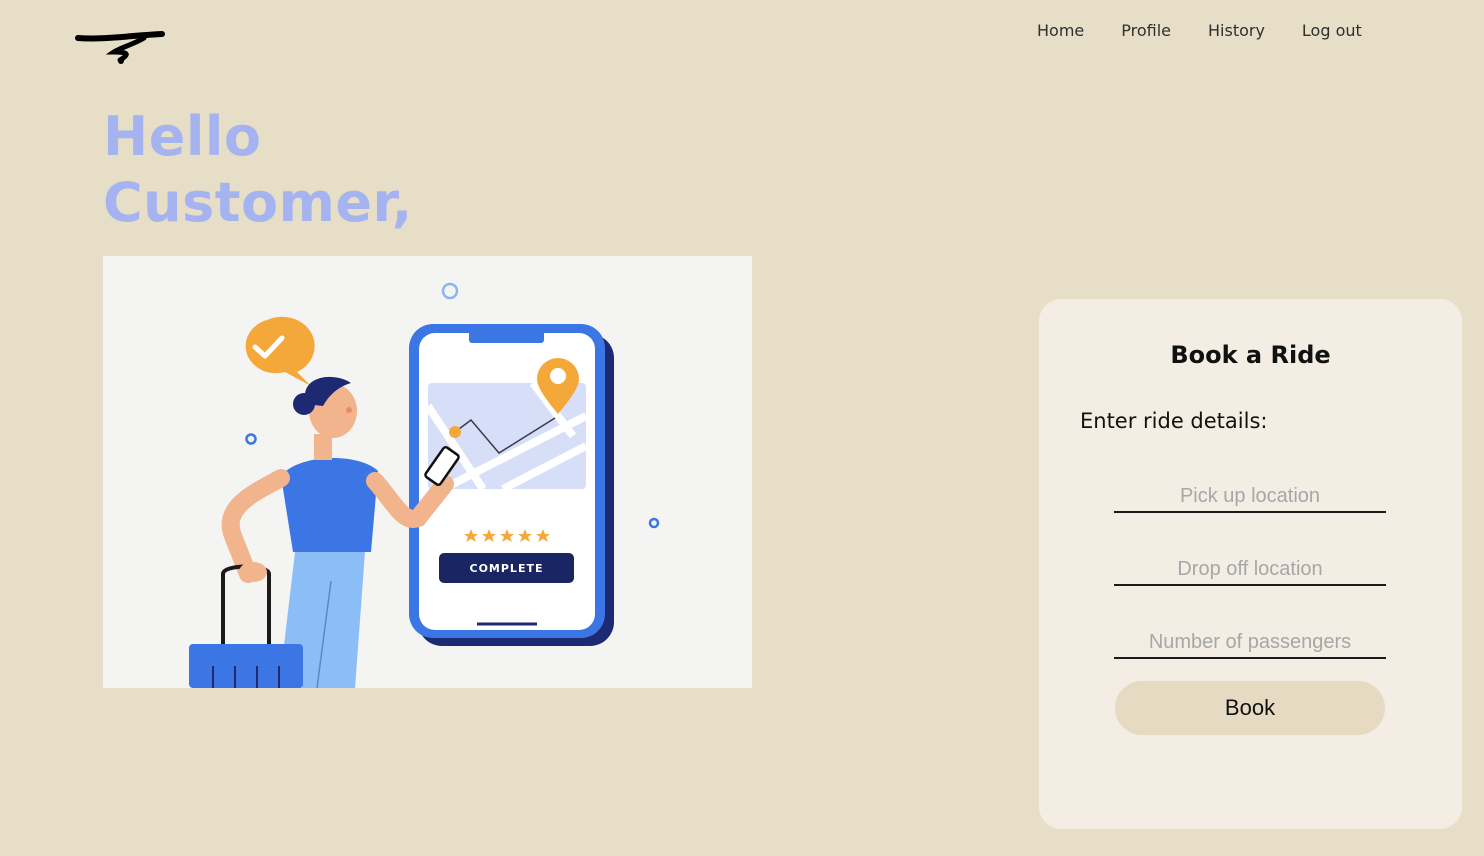  I want to click on greeting-heading: Hello Customer,, so click(258, 170).